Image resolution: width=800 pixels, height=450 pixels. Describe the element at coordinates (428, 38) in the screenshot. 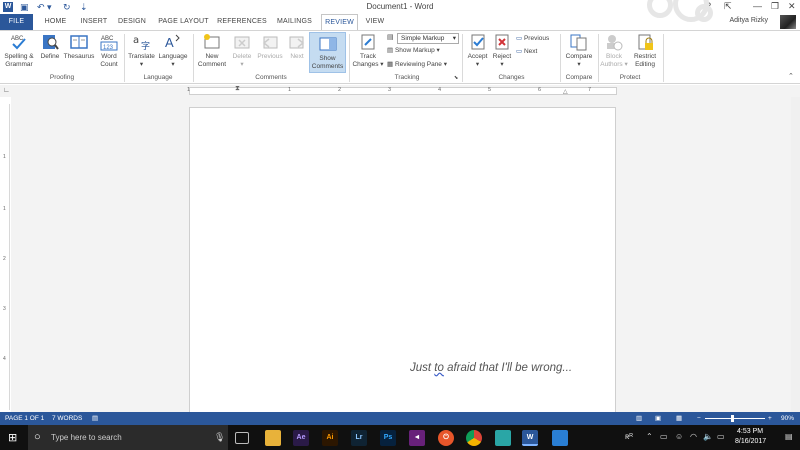

I see `simple-markup-dropdown: Simple Markup ▾` at that location.